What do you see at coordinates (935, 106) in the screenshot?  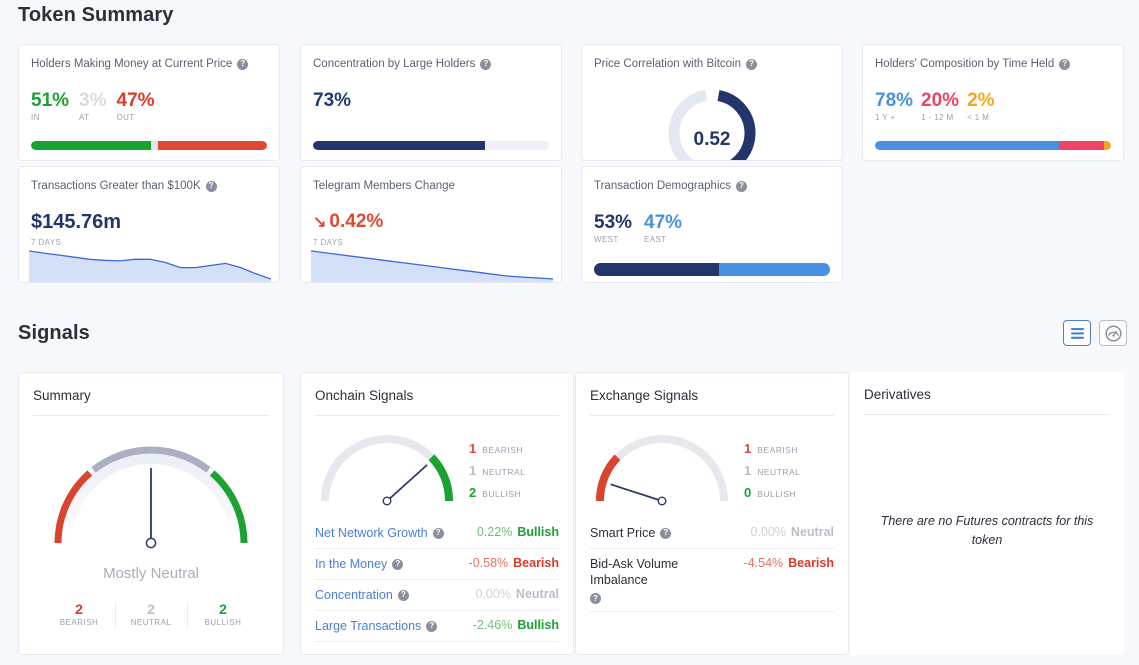 I see `composition-stats: 78% 1 Y + 20% 1 - 12 M 2% < 1 M` at bounding box center [935, 106].